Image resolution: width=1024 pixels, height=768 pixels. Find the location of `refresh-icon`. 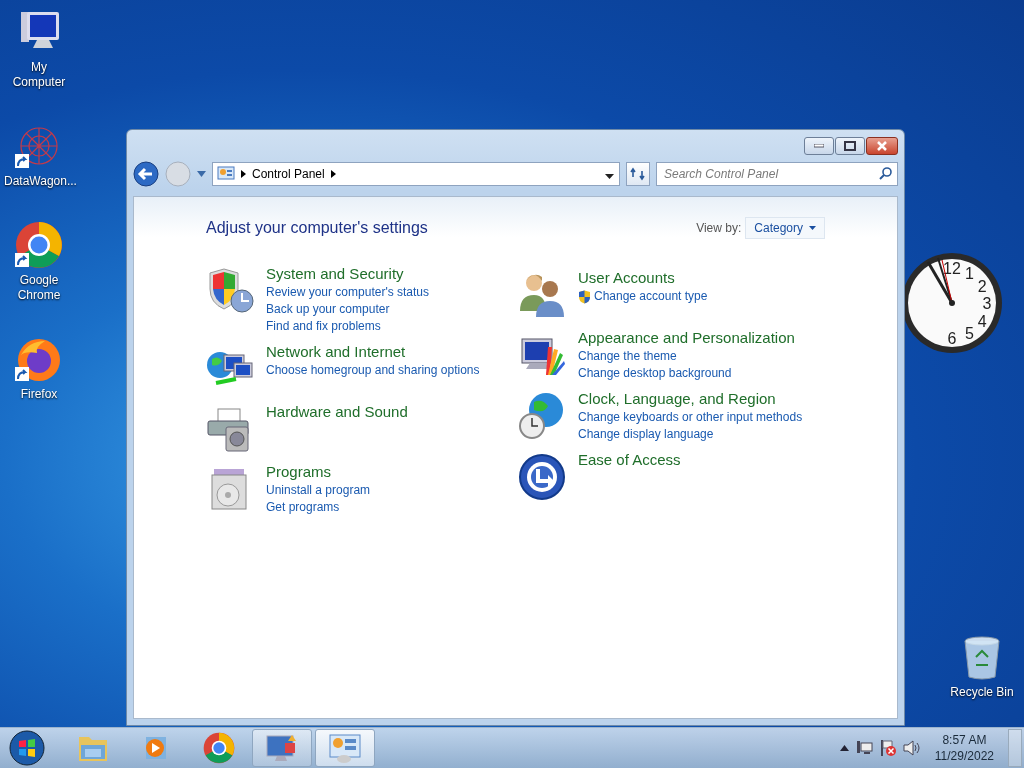

refresh-icon is located at coordinates (638, 174).